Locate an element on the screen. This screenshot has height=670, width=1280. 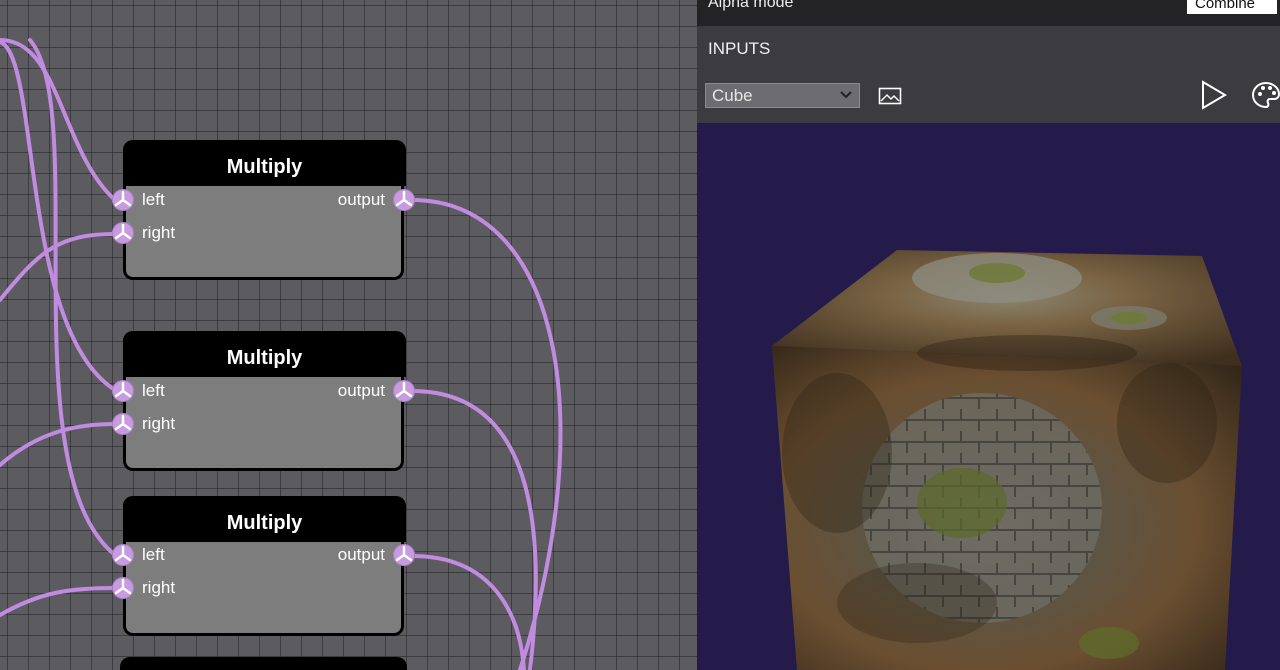
chevron-down-icon is located at coordinates (846, 98).